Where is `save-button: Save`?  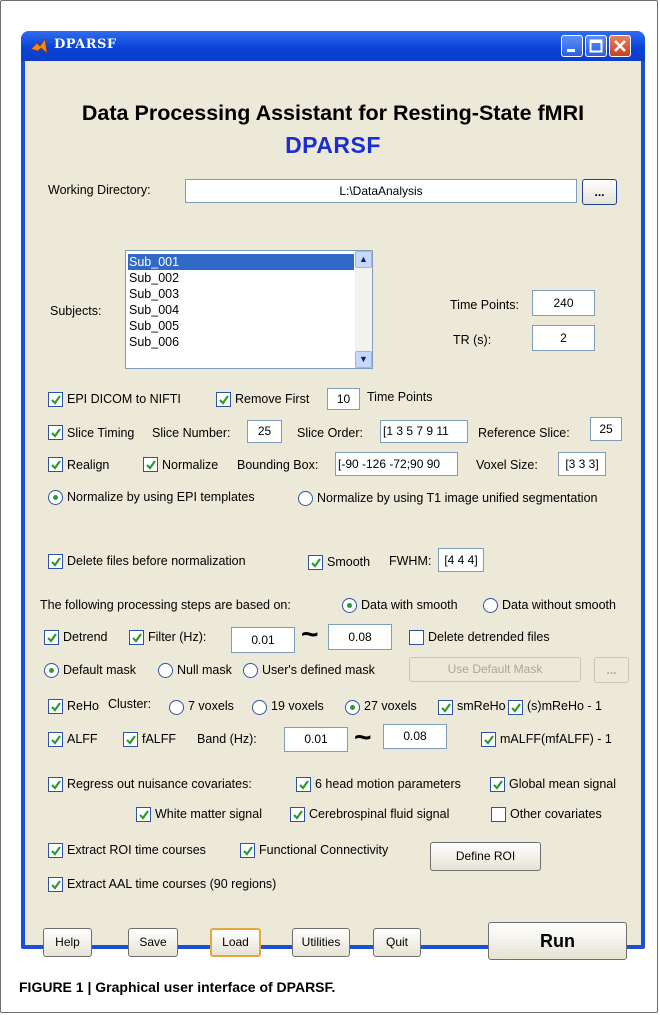 save-button: Save is located at coordinates (153, 942).